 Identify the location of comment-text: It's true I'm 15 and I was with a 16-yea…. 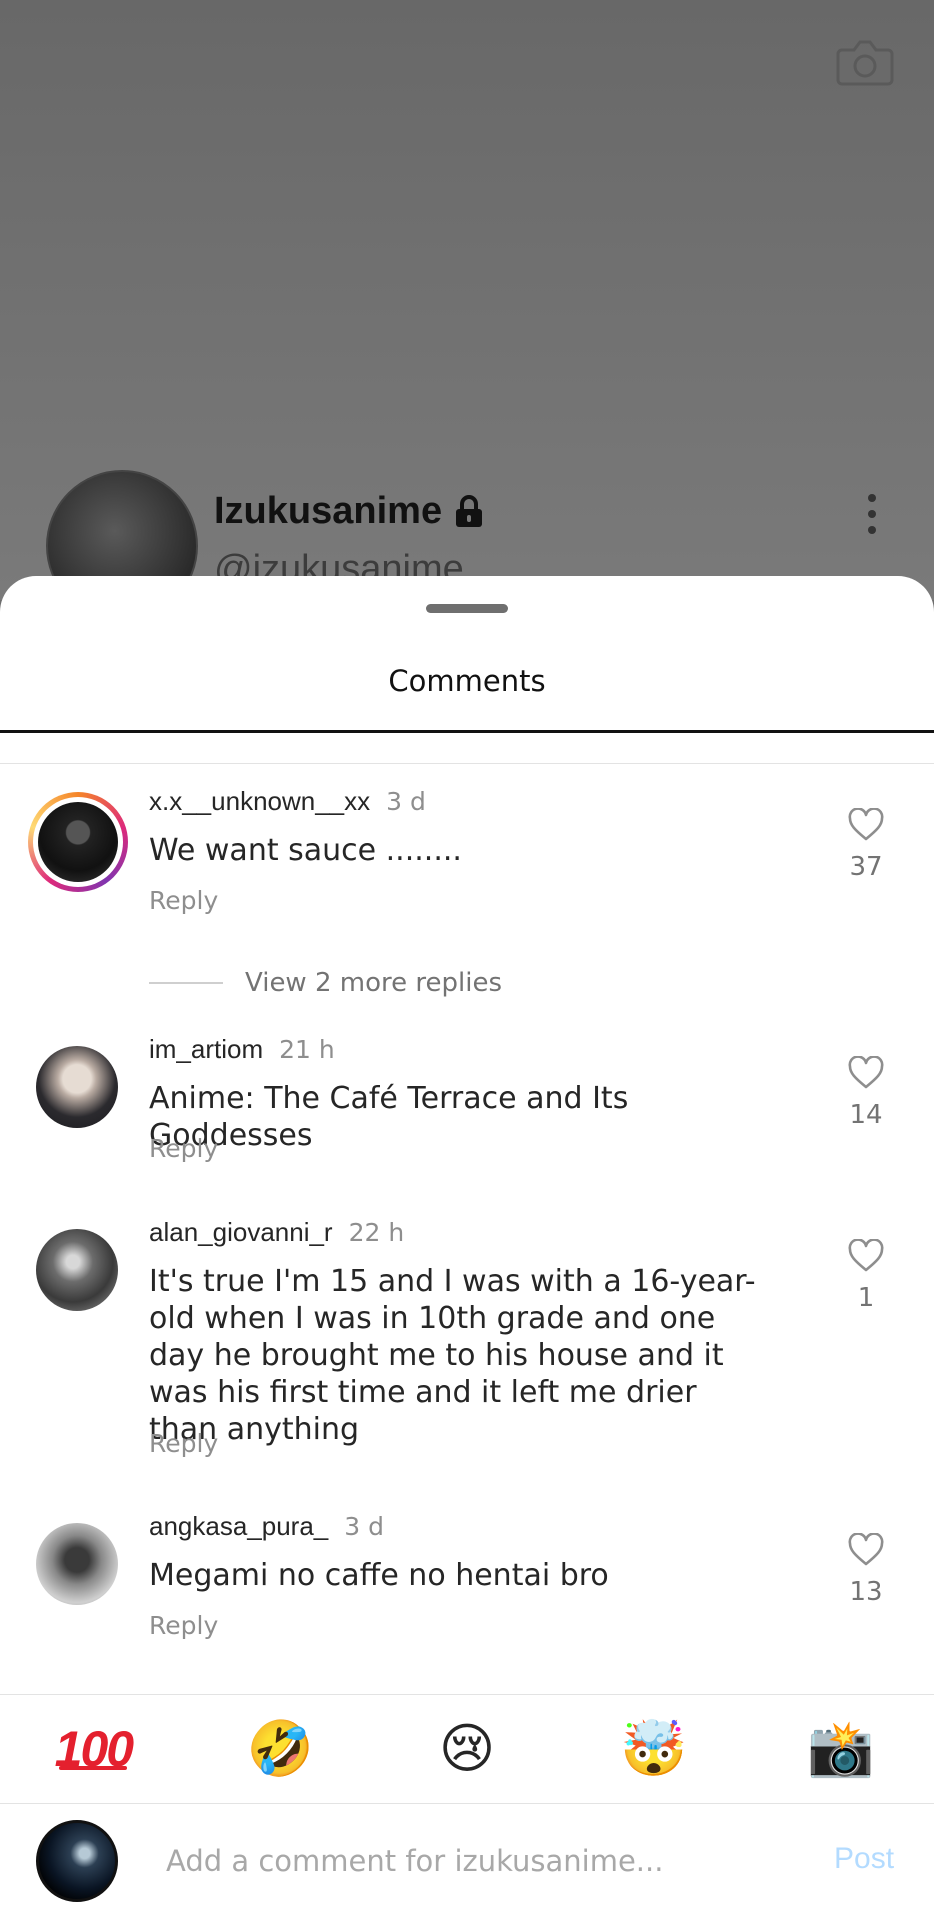
(452, 1355).